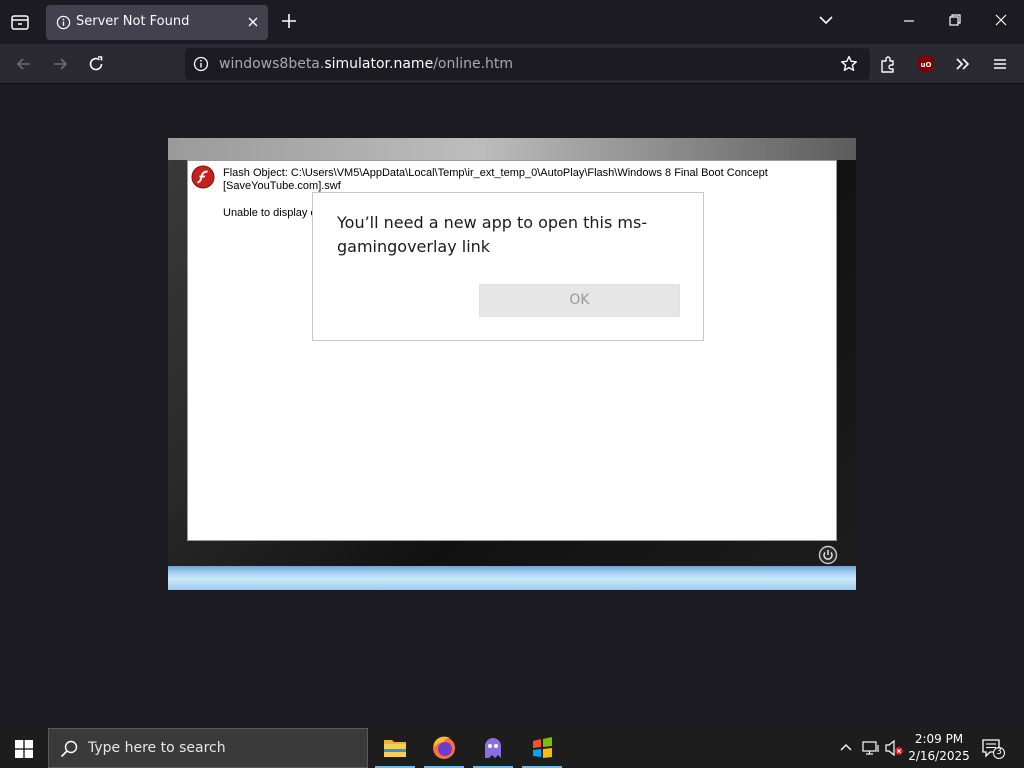 This screenshot has height=768, width=1024. I want to click on minimize-icon, so click(909, 22).